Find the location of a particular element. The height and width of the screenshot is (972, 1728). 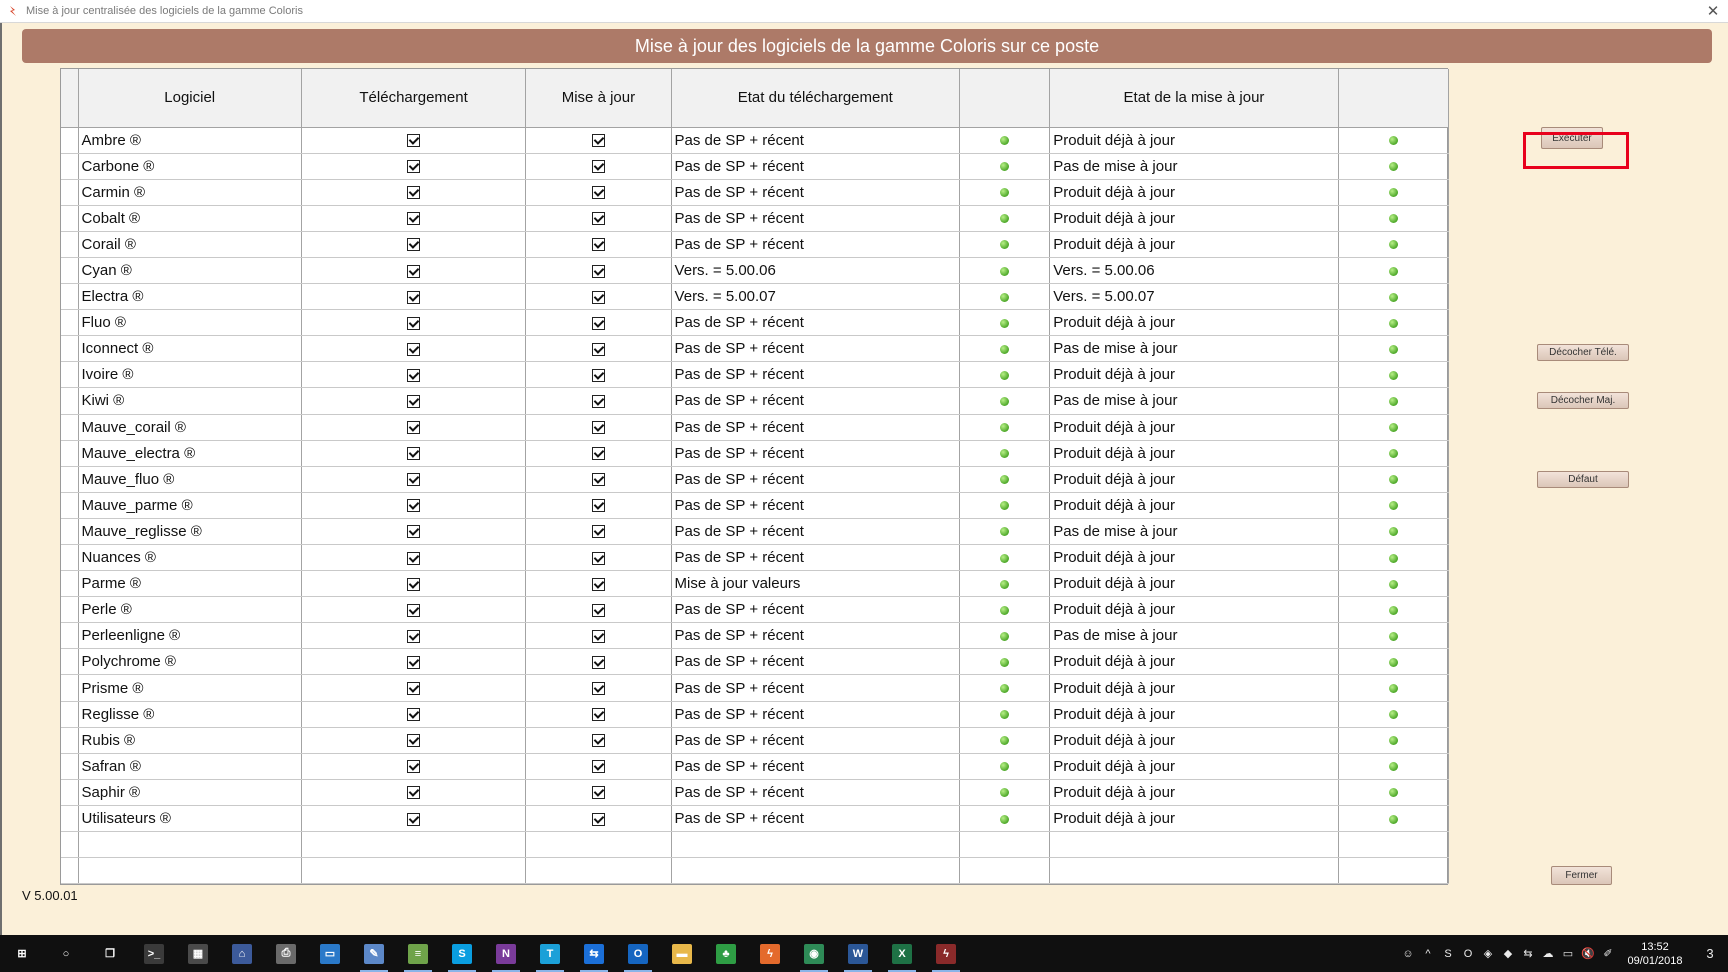

teamviewer-icon: ⇆ is located at coordinates (594, 953).